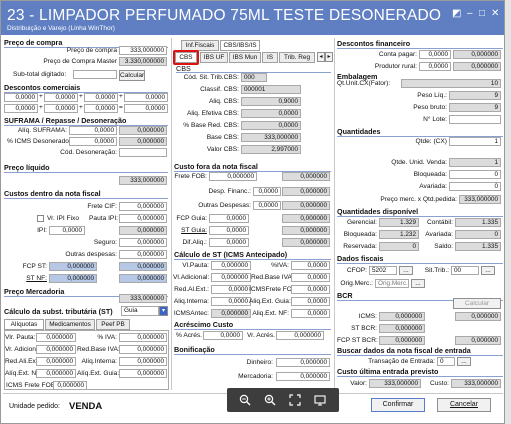 This screenshot has width=511, height=424. What do you see at coordinates (254, 77) in the screenshot?
I see `cod-sit-trib-cbs-field: 000` at bounding box center [254, 77].